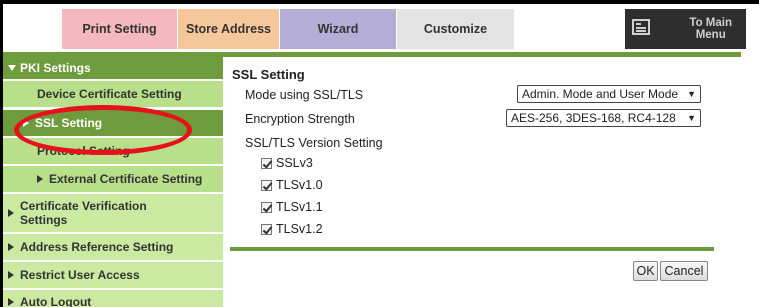  What do you see at coordinates (304, 95) in the screenshot?
I see `mode-label: Mode using SSL/TLS` at bounding box center [304, 95].